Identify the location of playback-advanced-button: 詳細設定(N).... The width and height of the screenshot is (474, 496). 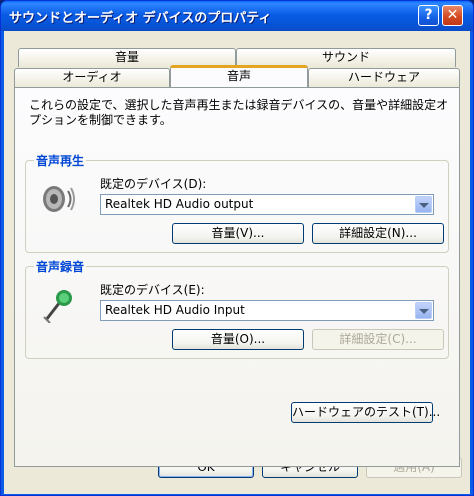
(378, 233).